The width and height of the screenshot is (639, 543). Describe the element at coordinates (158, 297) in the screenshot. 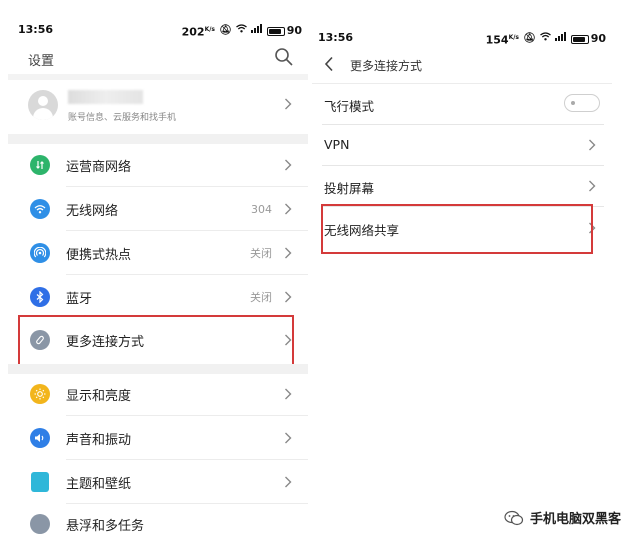

I see `settings-item-bluetooth: 蓝牙 关闭` at that location.